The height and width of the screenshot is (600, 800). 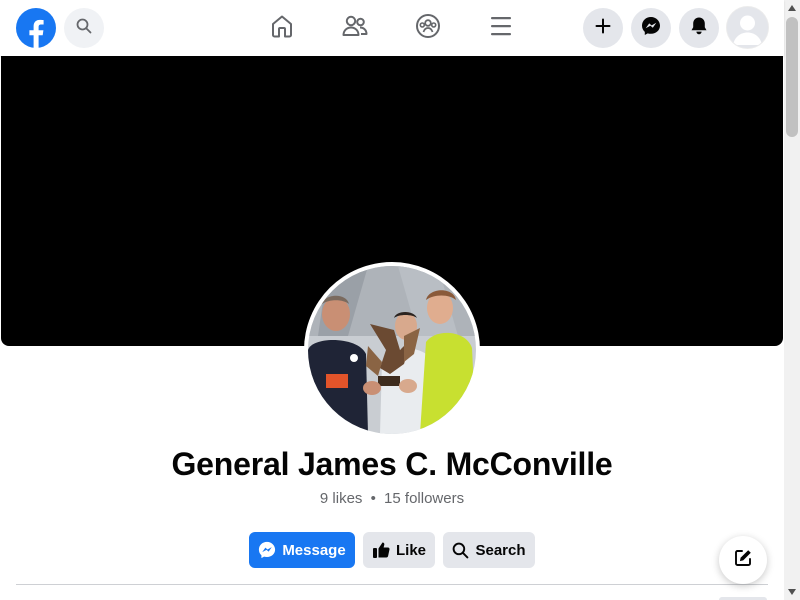 What do you see at coordinates (792, 8) in the screenshot?
I see `scroll-up-arrow-icon` at bounding box center [792, 8].